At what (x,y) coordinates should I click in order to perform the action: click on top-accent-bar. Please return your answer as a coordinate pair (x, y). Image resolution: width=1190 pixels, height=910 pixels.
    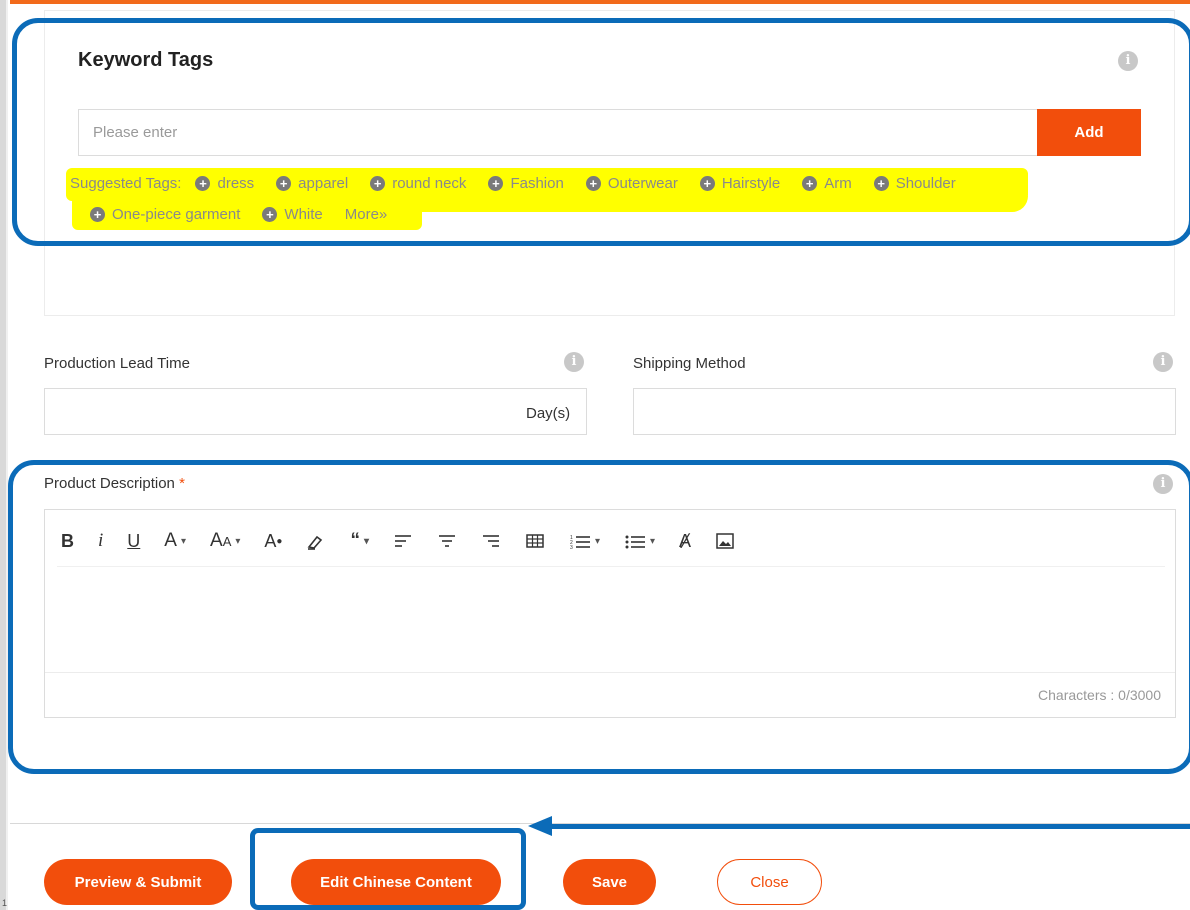
    Looking at the image, I should click on (600, 2).